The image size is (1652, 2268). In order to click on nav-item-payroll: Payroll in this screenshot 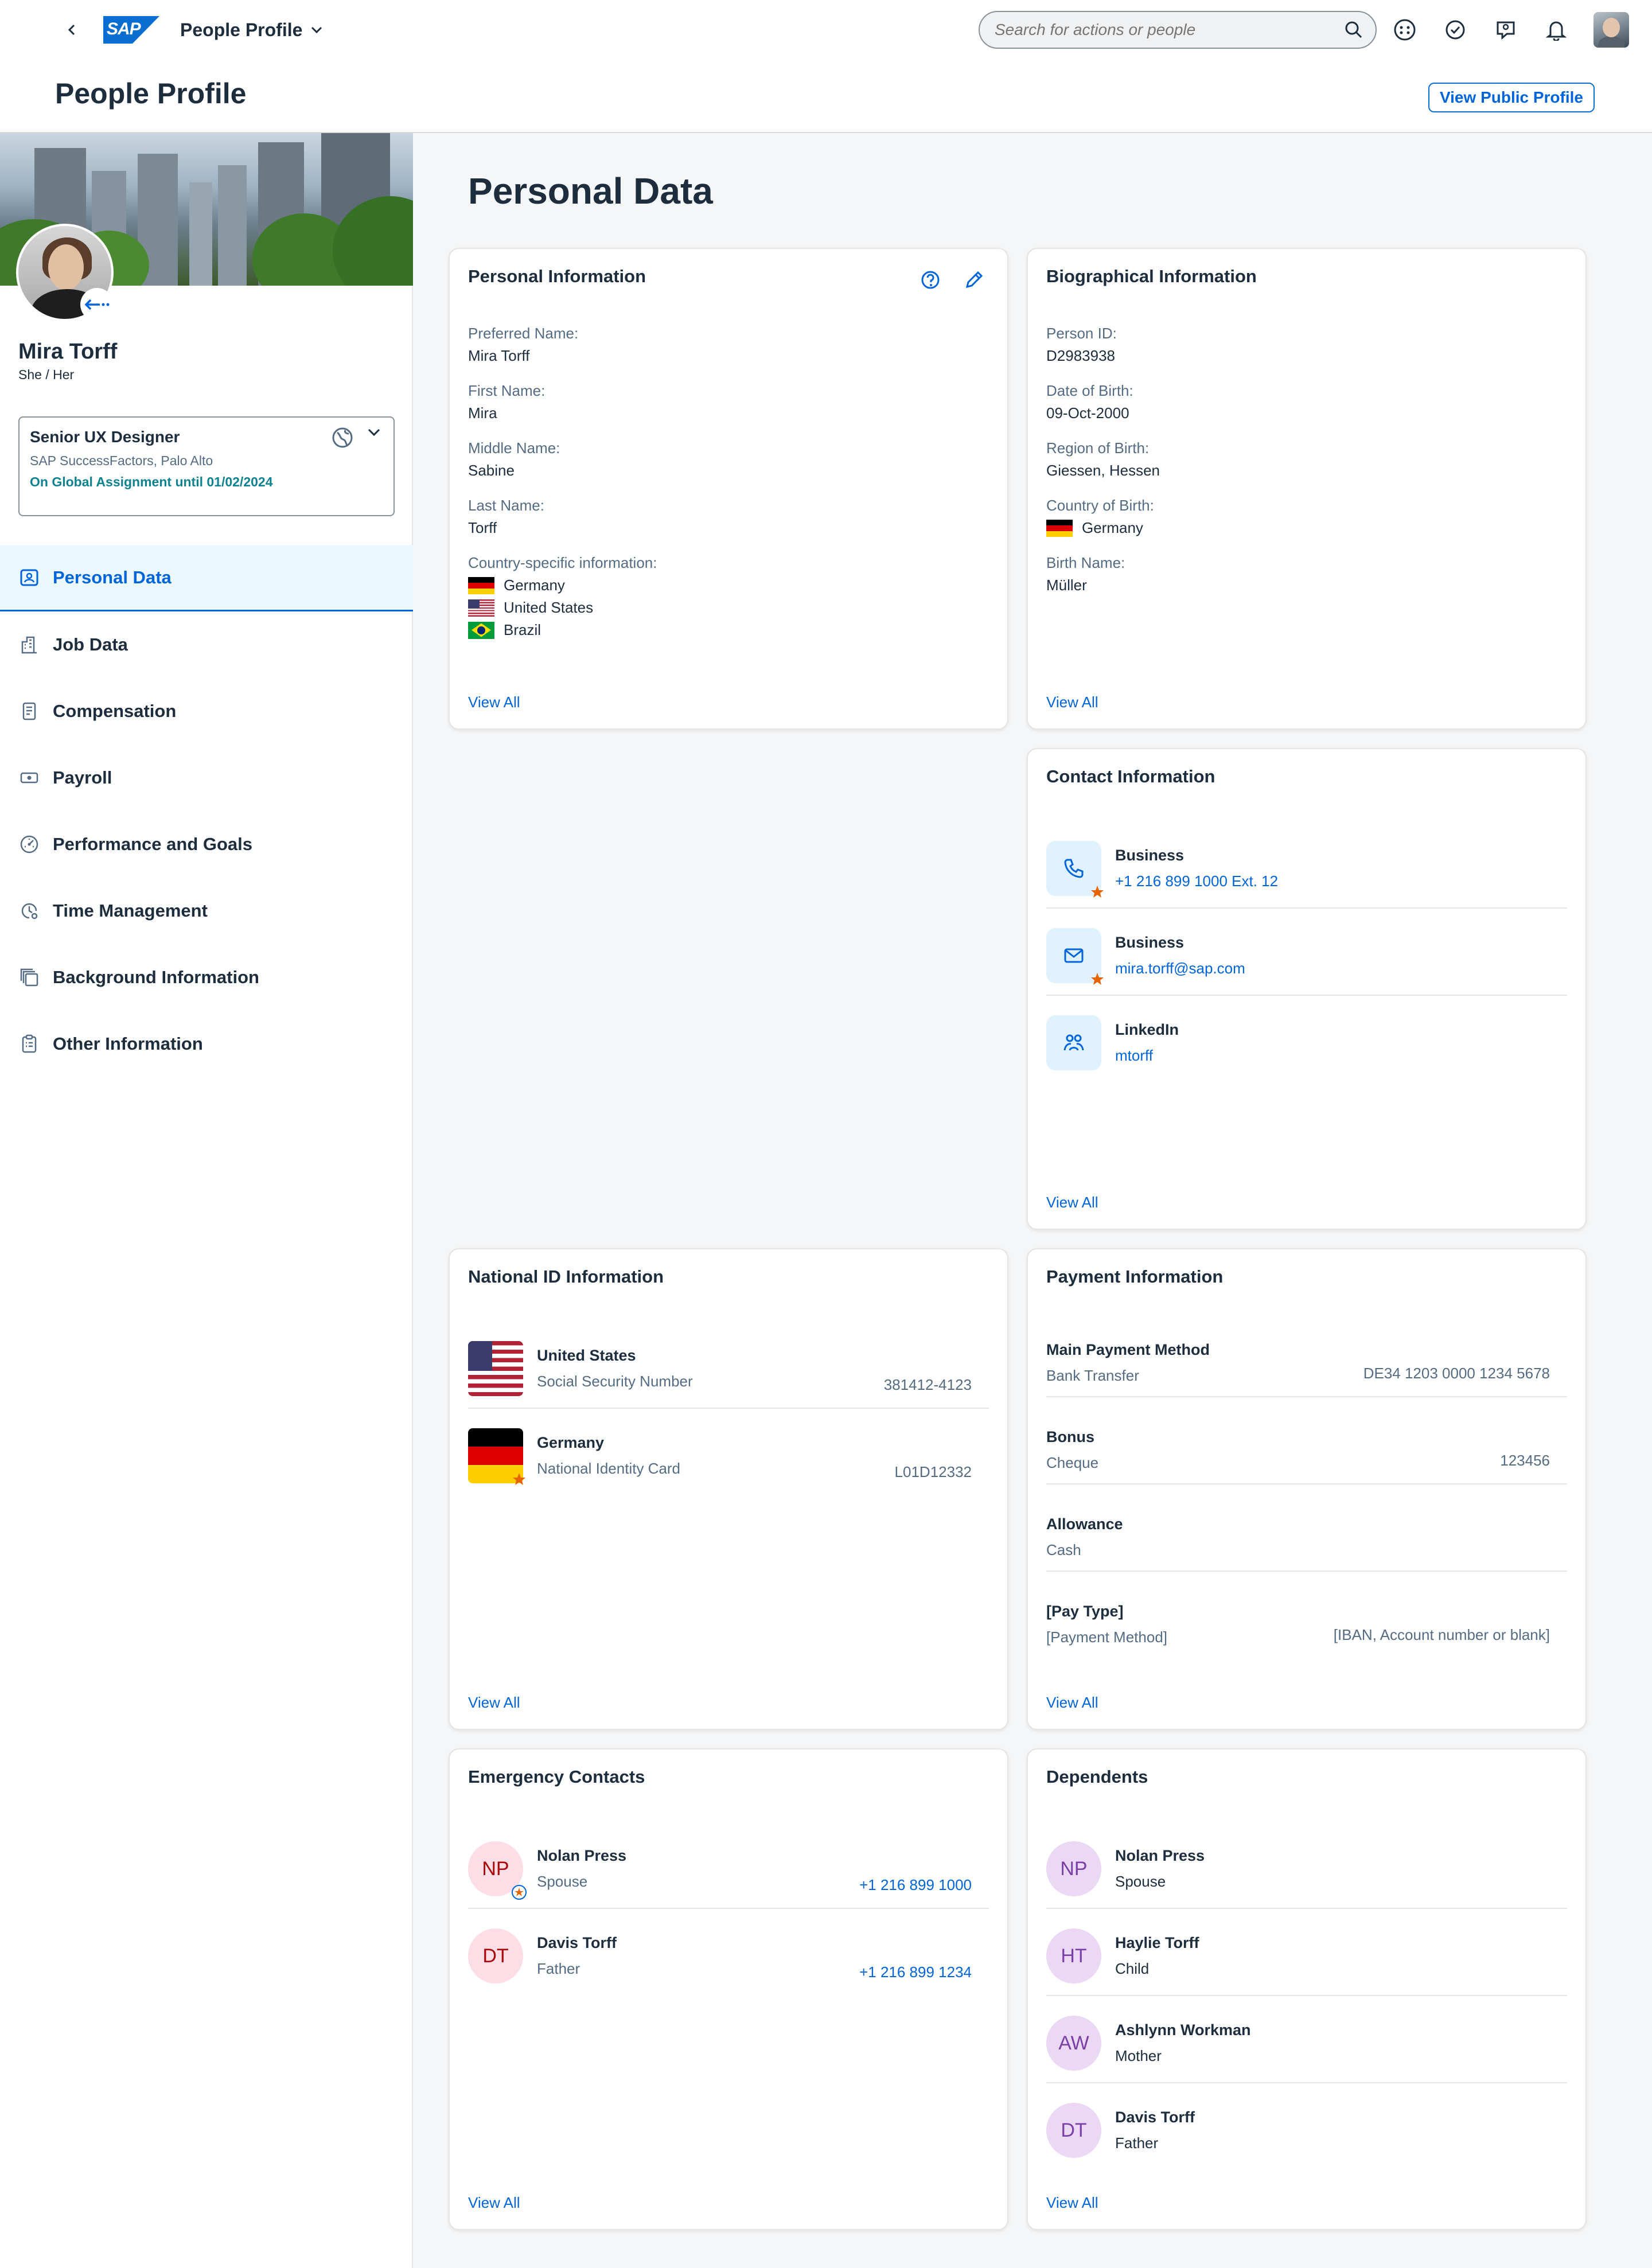, I will do `click(206, 778)`.